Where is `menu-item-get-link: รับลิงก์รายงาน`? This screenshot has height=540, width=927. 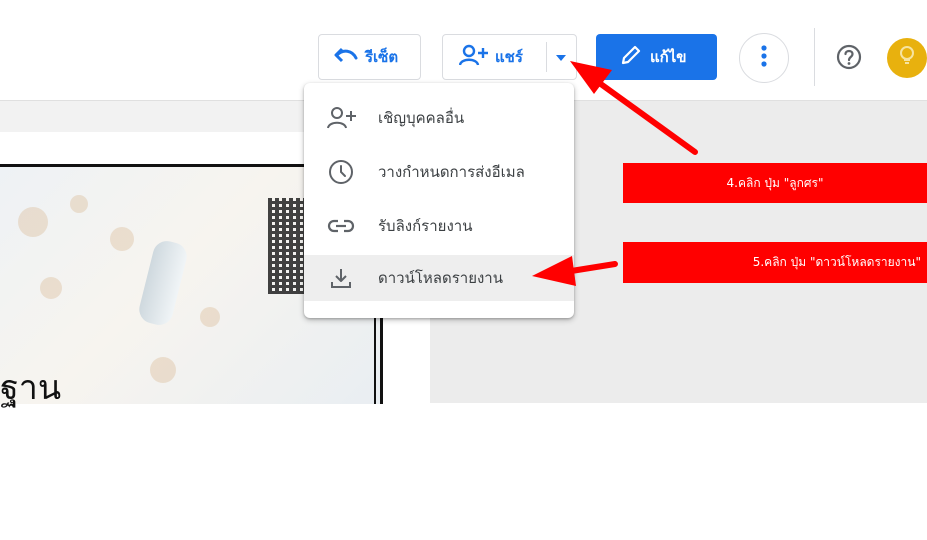
menu-item-get-link: รับลิงก์รายงาน is located at coordinates (439, 226).